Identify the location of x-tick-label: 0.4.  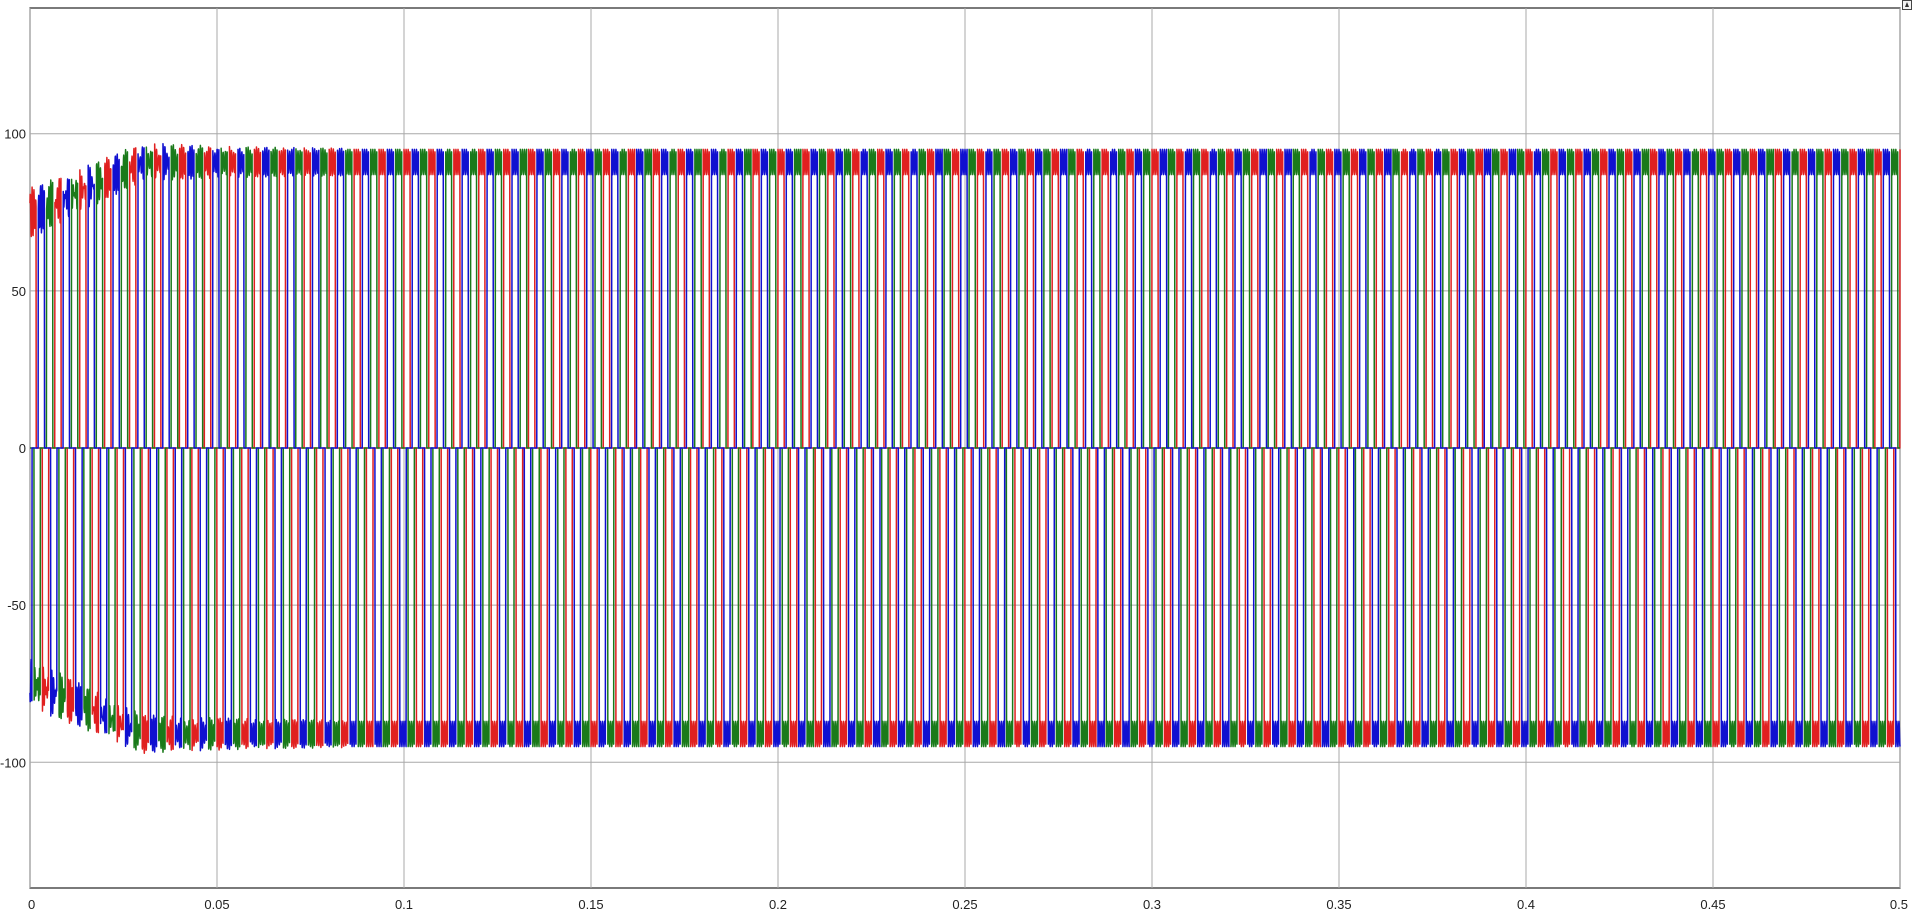
(1526, 904).